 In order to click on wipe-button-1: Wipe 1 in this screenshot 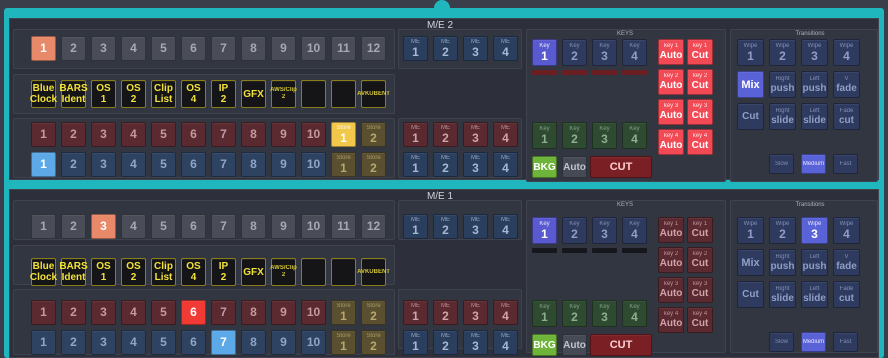, I will do `click(750, 230)`.